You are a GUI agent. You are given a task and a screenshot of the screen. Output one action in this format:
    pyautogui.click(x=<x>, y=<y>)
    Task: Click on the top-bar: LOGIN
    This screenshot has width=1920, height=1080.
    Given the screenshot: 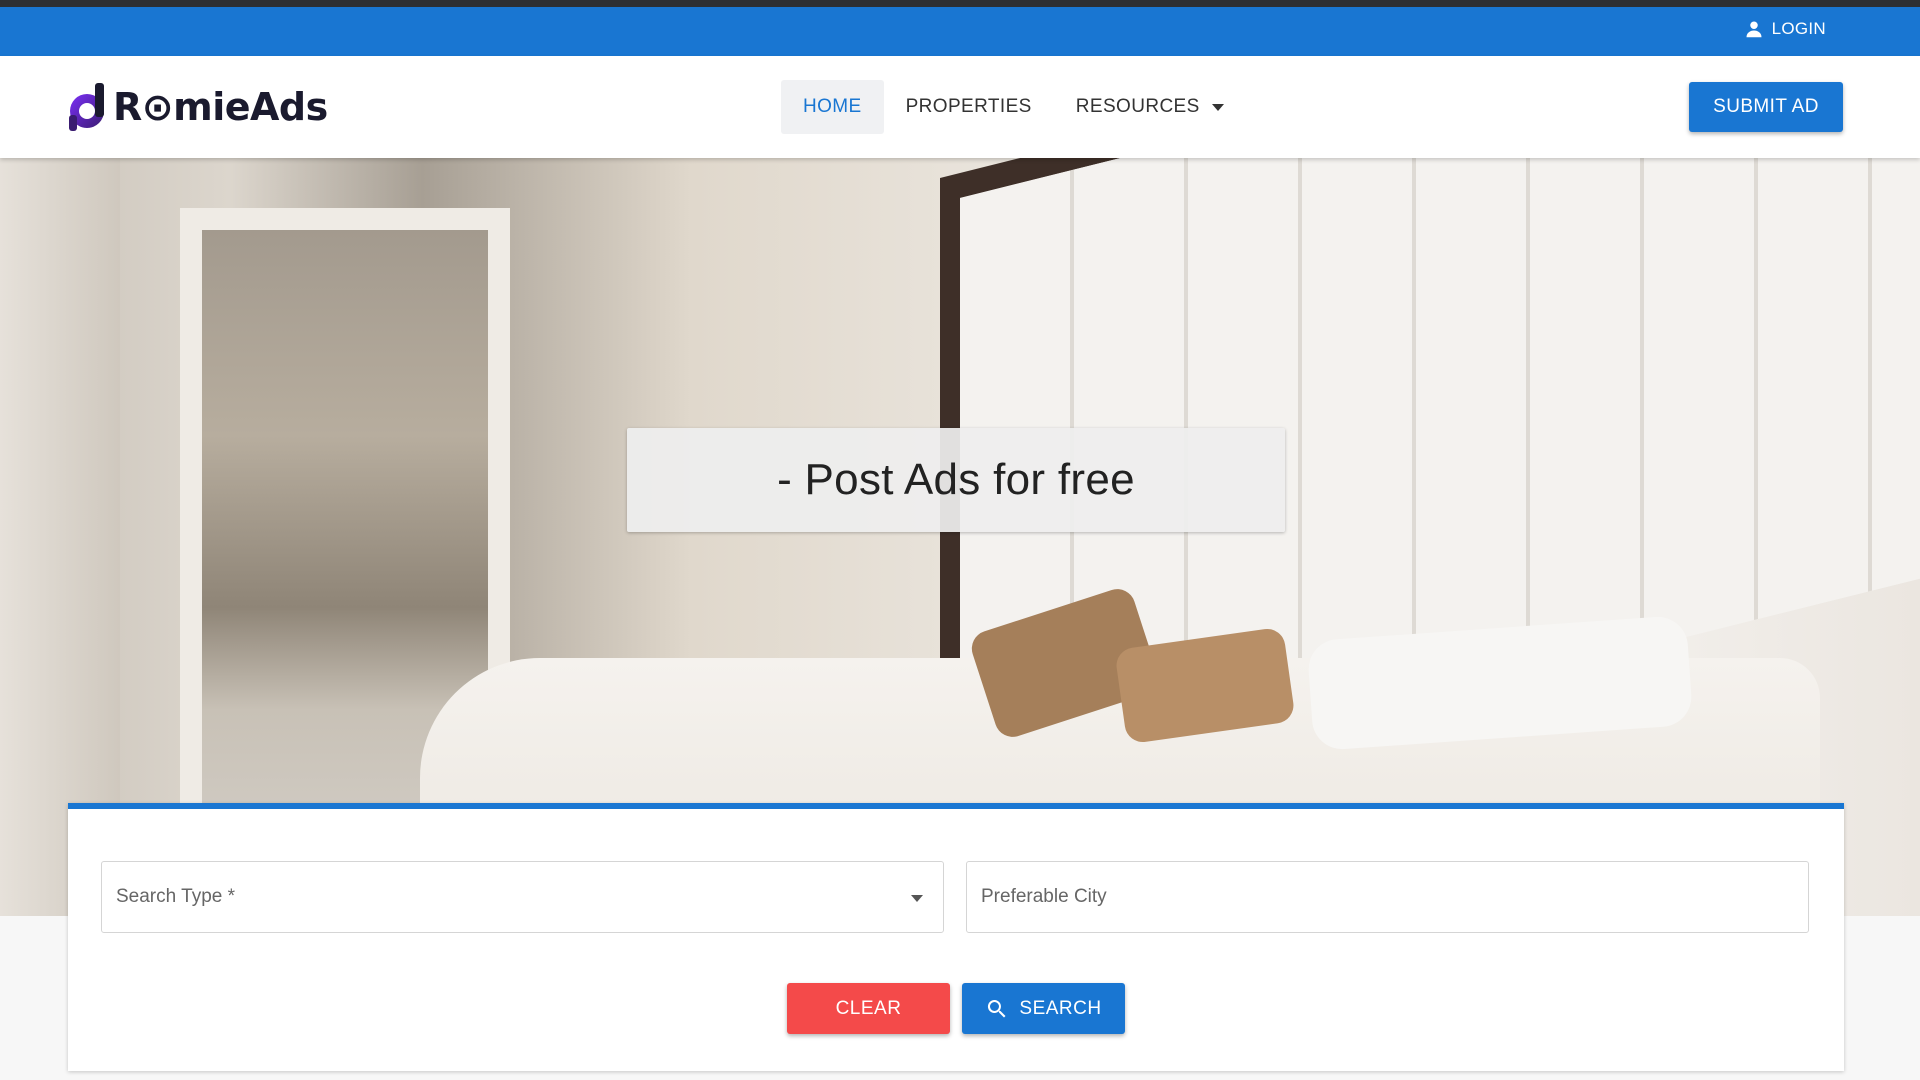 What is the action you would take?
    pyautogui.click(x=960, y=31)
    